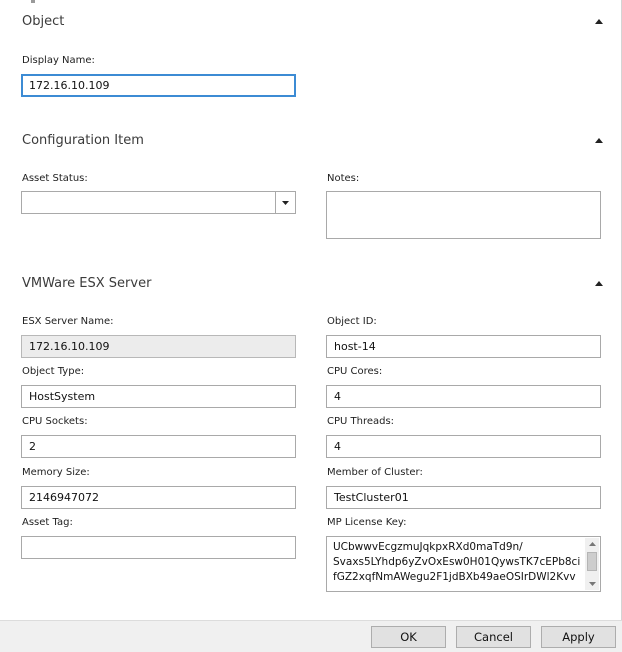  What do you see at coordinates (375, 472) in the screenshot?
I see `member-of-cluster-label: Member of Cluster:` at bounding box center [375, 472].